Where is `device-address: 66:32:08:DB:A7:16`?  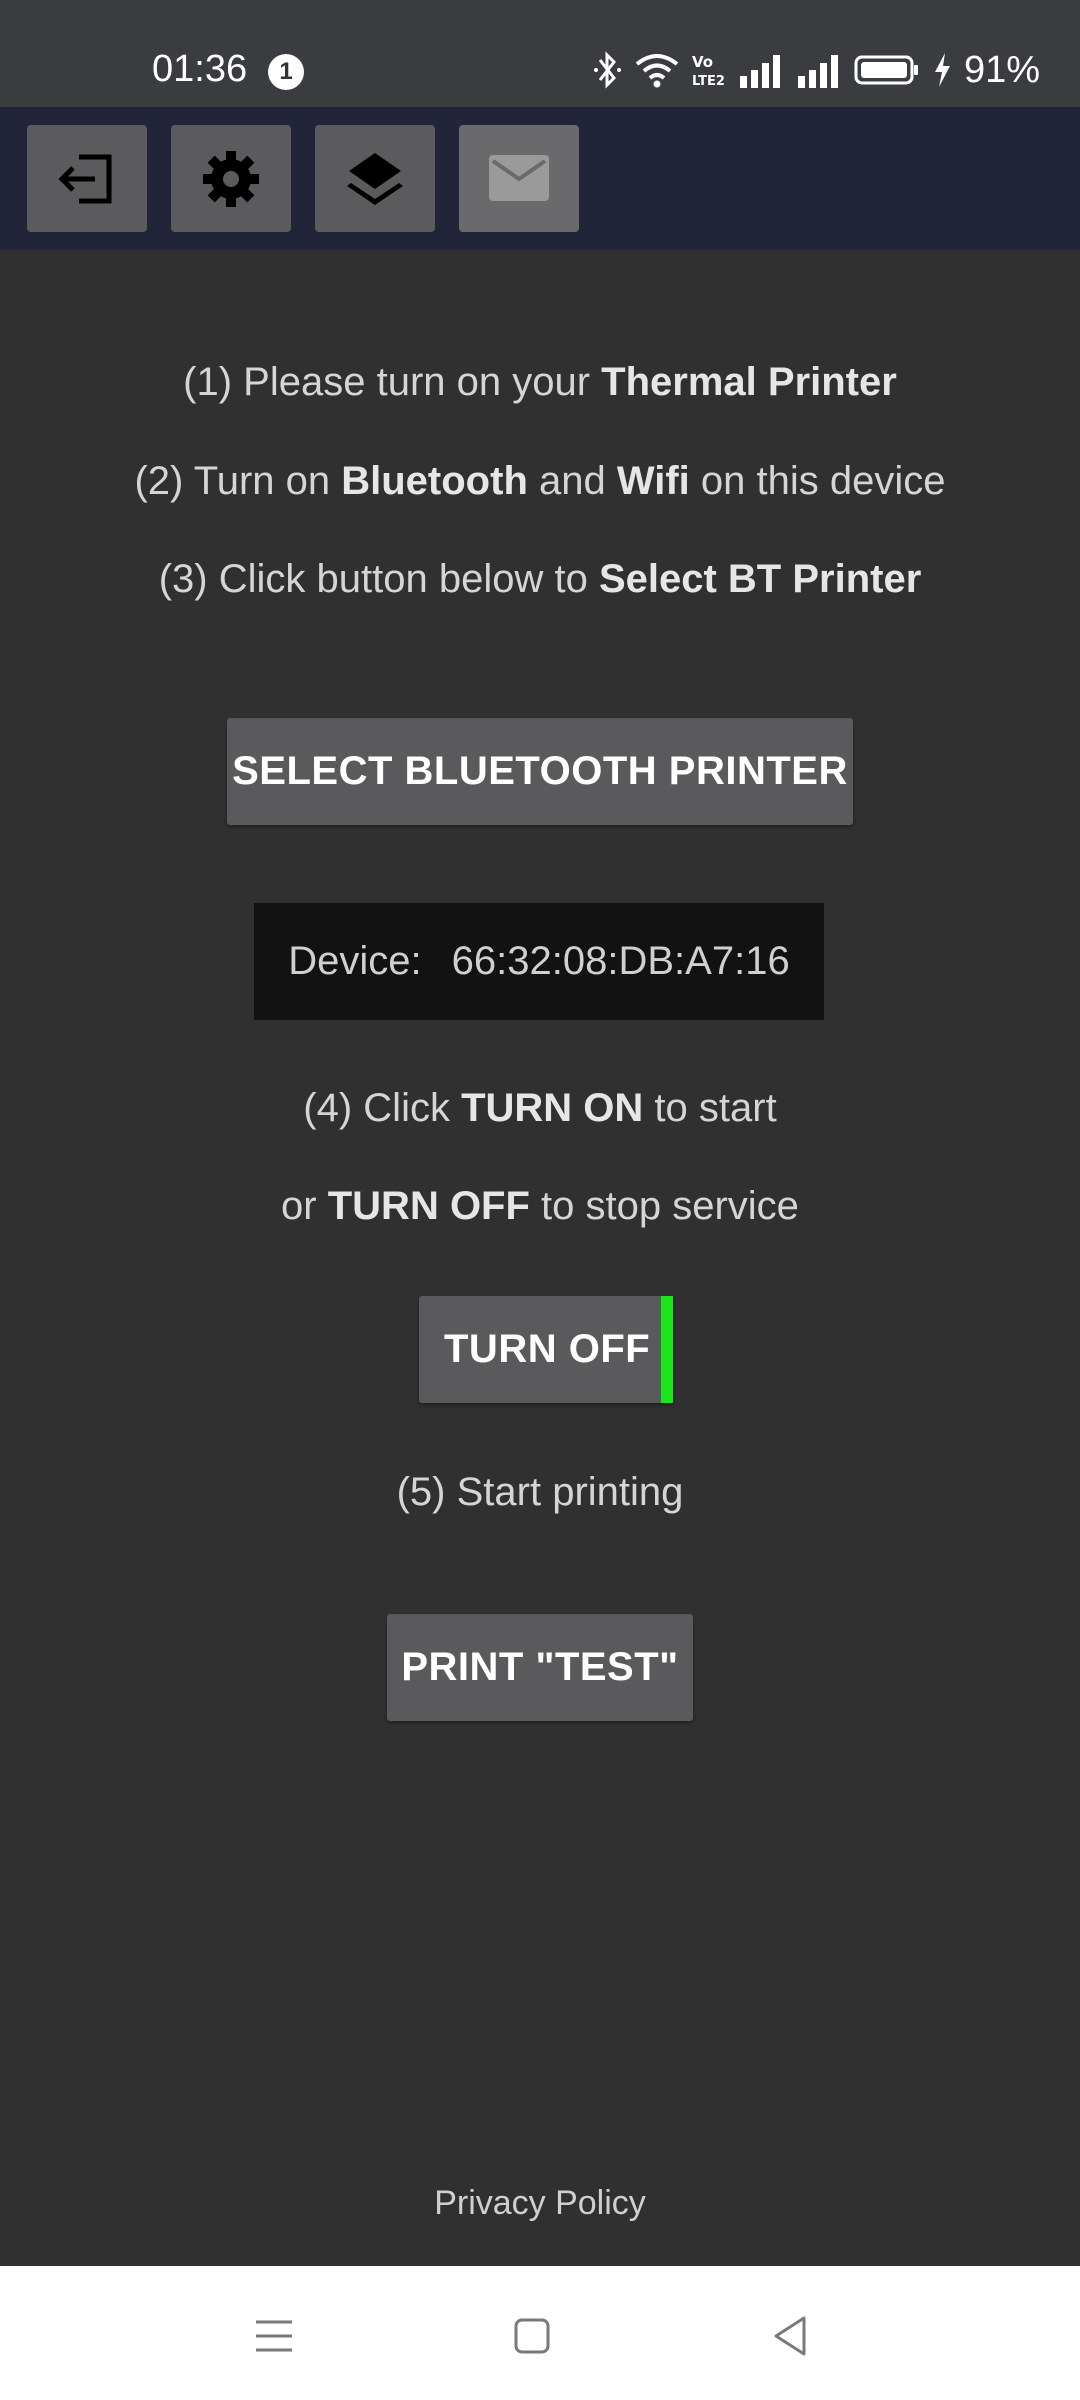 device-address: 66:32:08:DB:A7:16 is located at coordinates (620, 961).